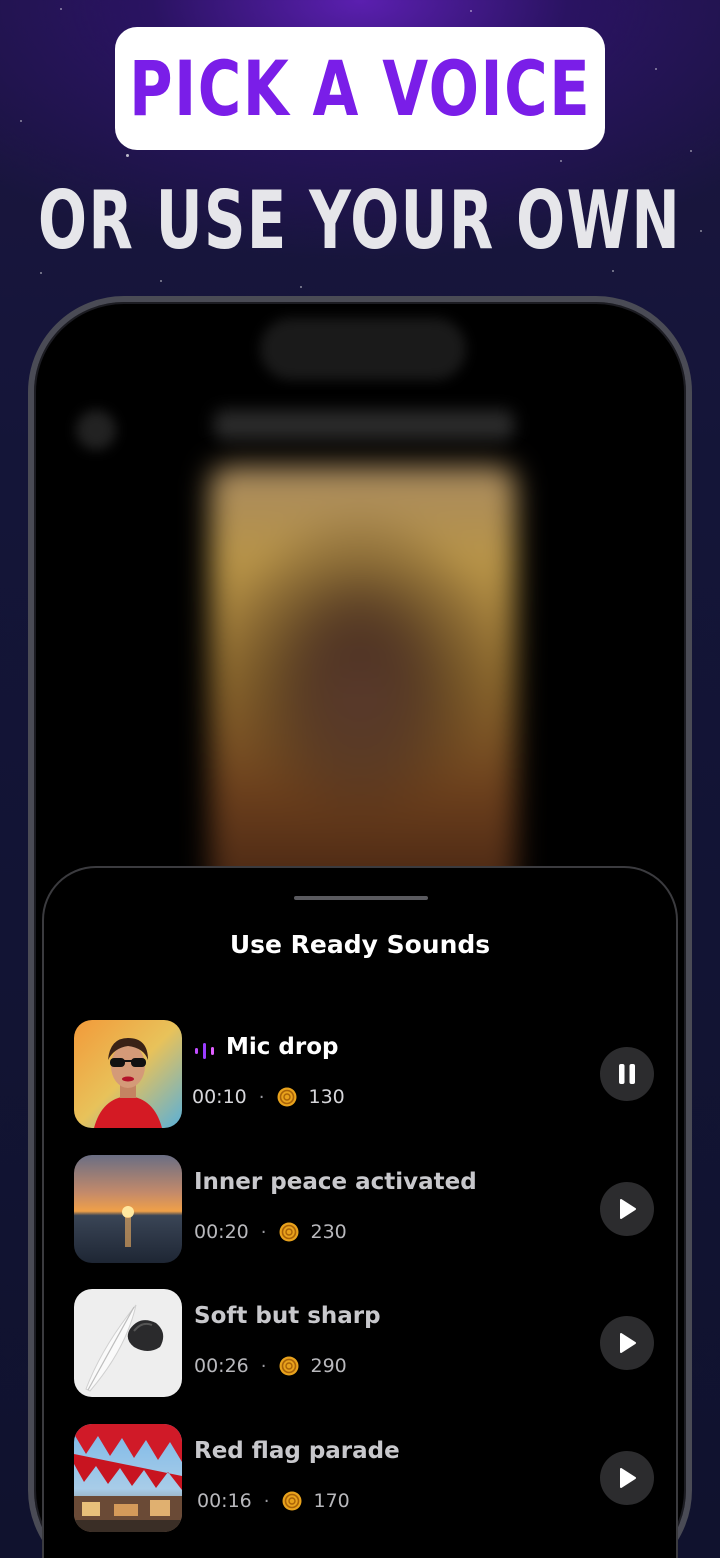 Image resolution: width=720 pixels, height=1558 pixels. What do you see at coordinates (326, 1097) in the screenshot?
I see `sound-price: 130` at bounding box center [326, 1097].